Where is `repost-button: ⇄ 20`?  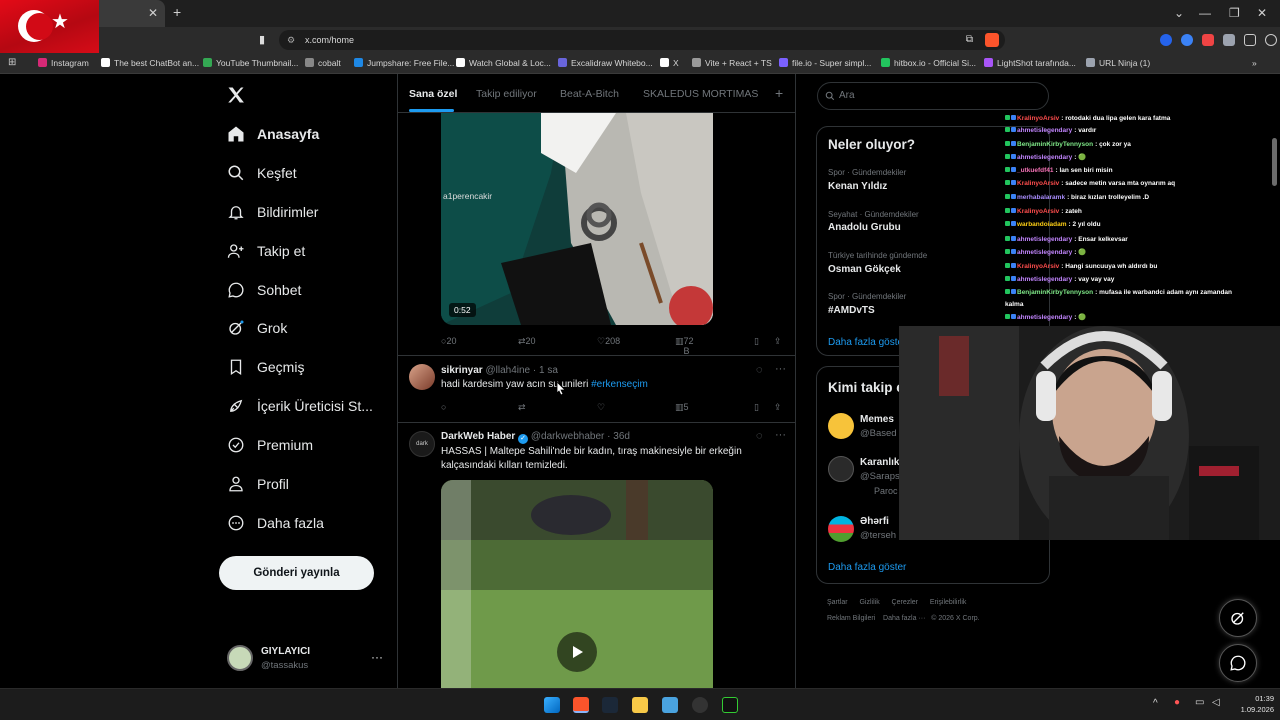
repost-button: ⇄ 20 is located at coordinates (527, 341).